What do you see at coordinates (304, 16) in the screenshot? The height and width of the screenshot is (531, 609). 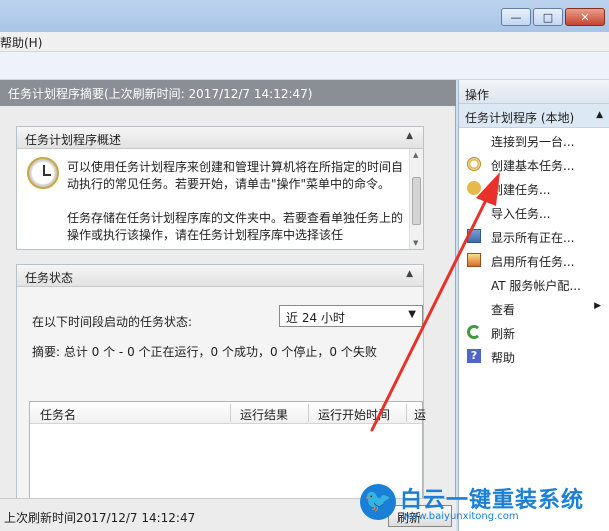 I see `title-bar: — □ ✕` at bounding box center [304, 16].